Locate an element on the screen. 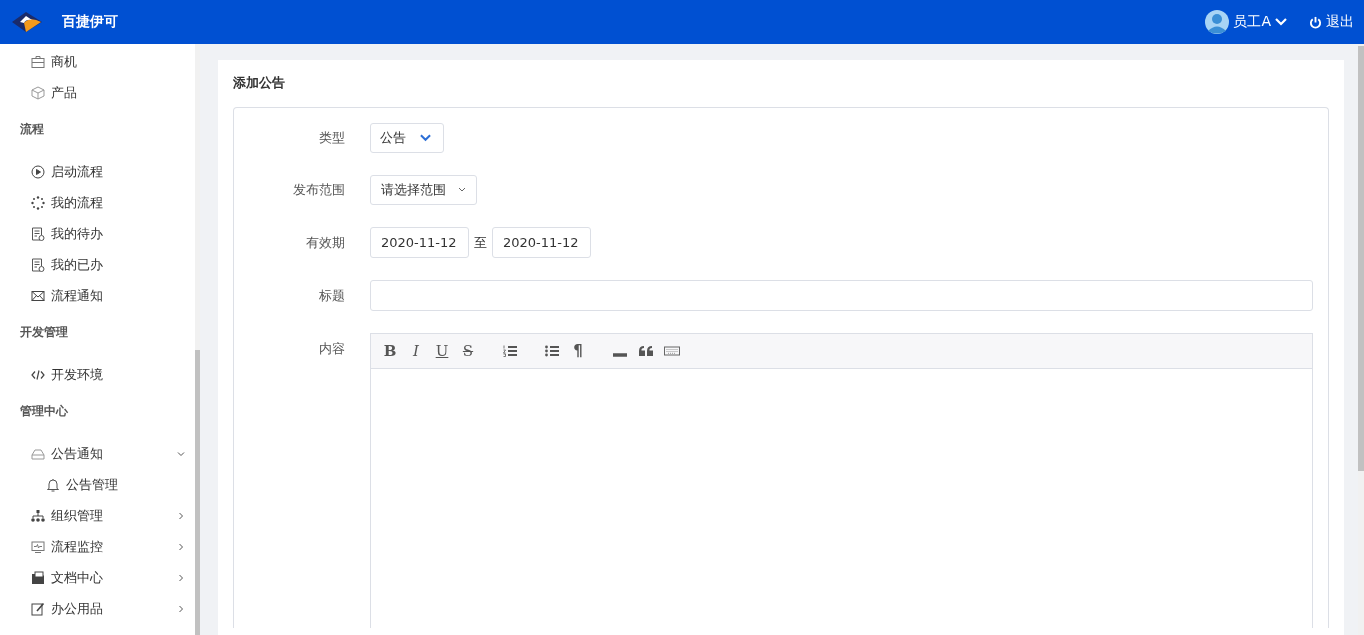 The image size is (1364, 635). page-title: 添加公告 is located at coordinates (259, 83).